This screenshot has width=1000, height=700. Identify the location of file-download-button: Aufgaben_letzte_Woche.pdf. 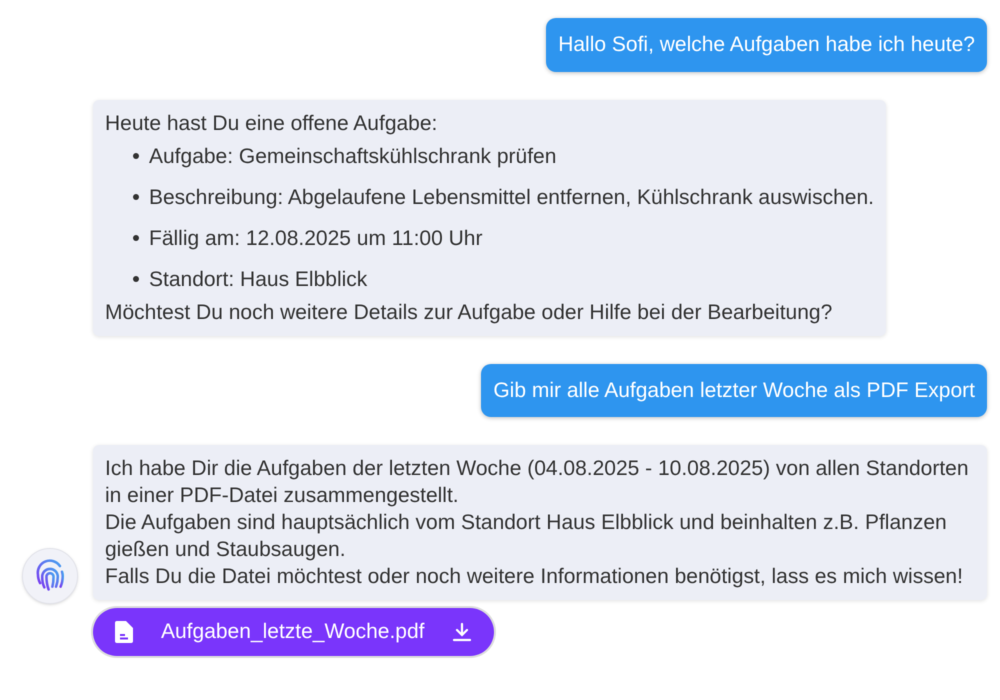
(293, 632).